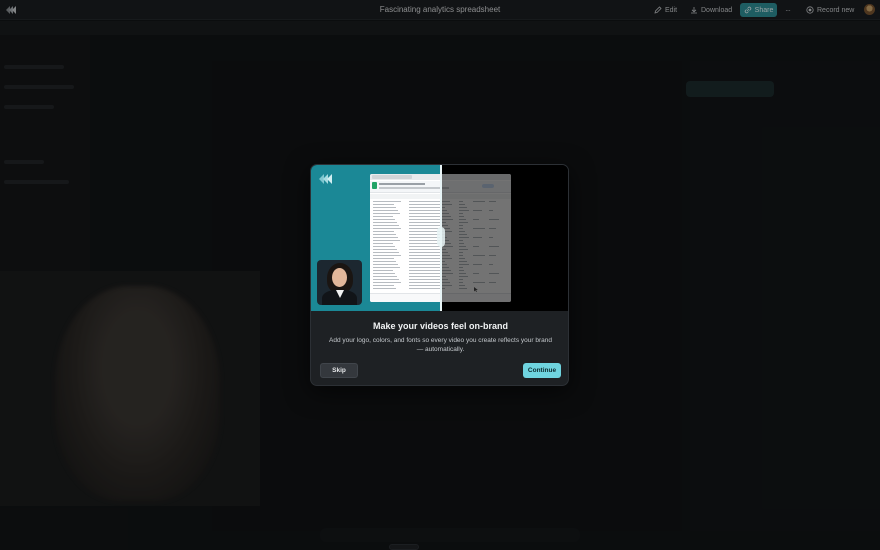 This screenshot has height=550, width=880. I want to click on webcam-bubble, so click(339, 282).